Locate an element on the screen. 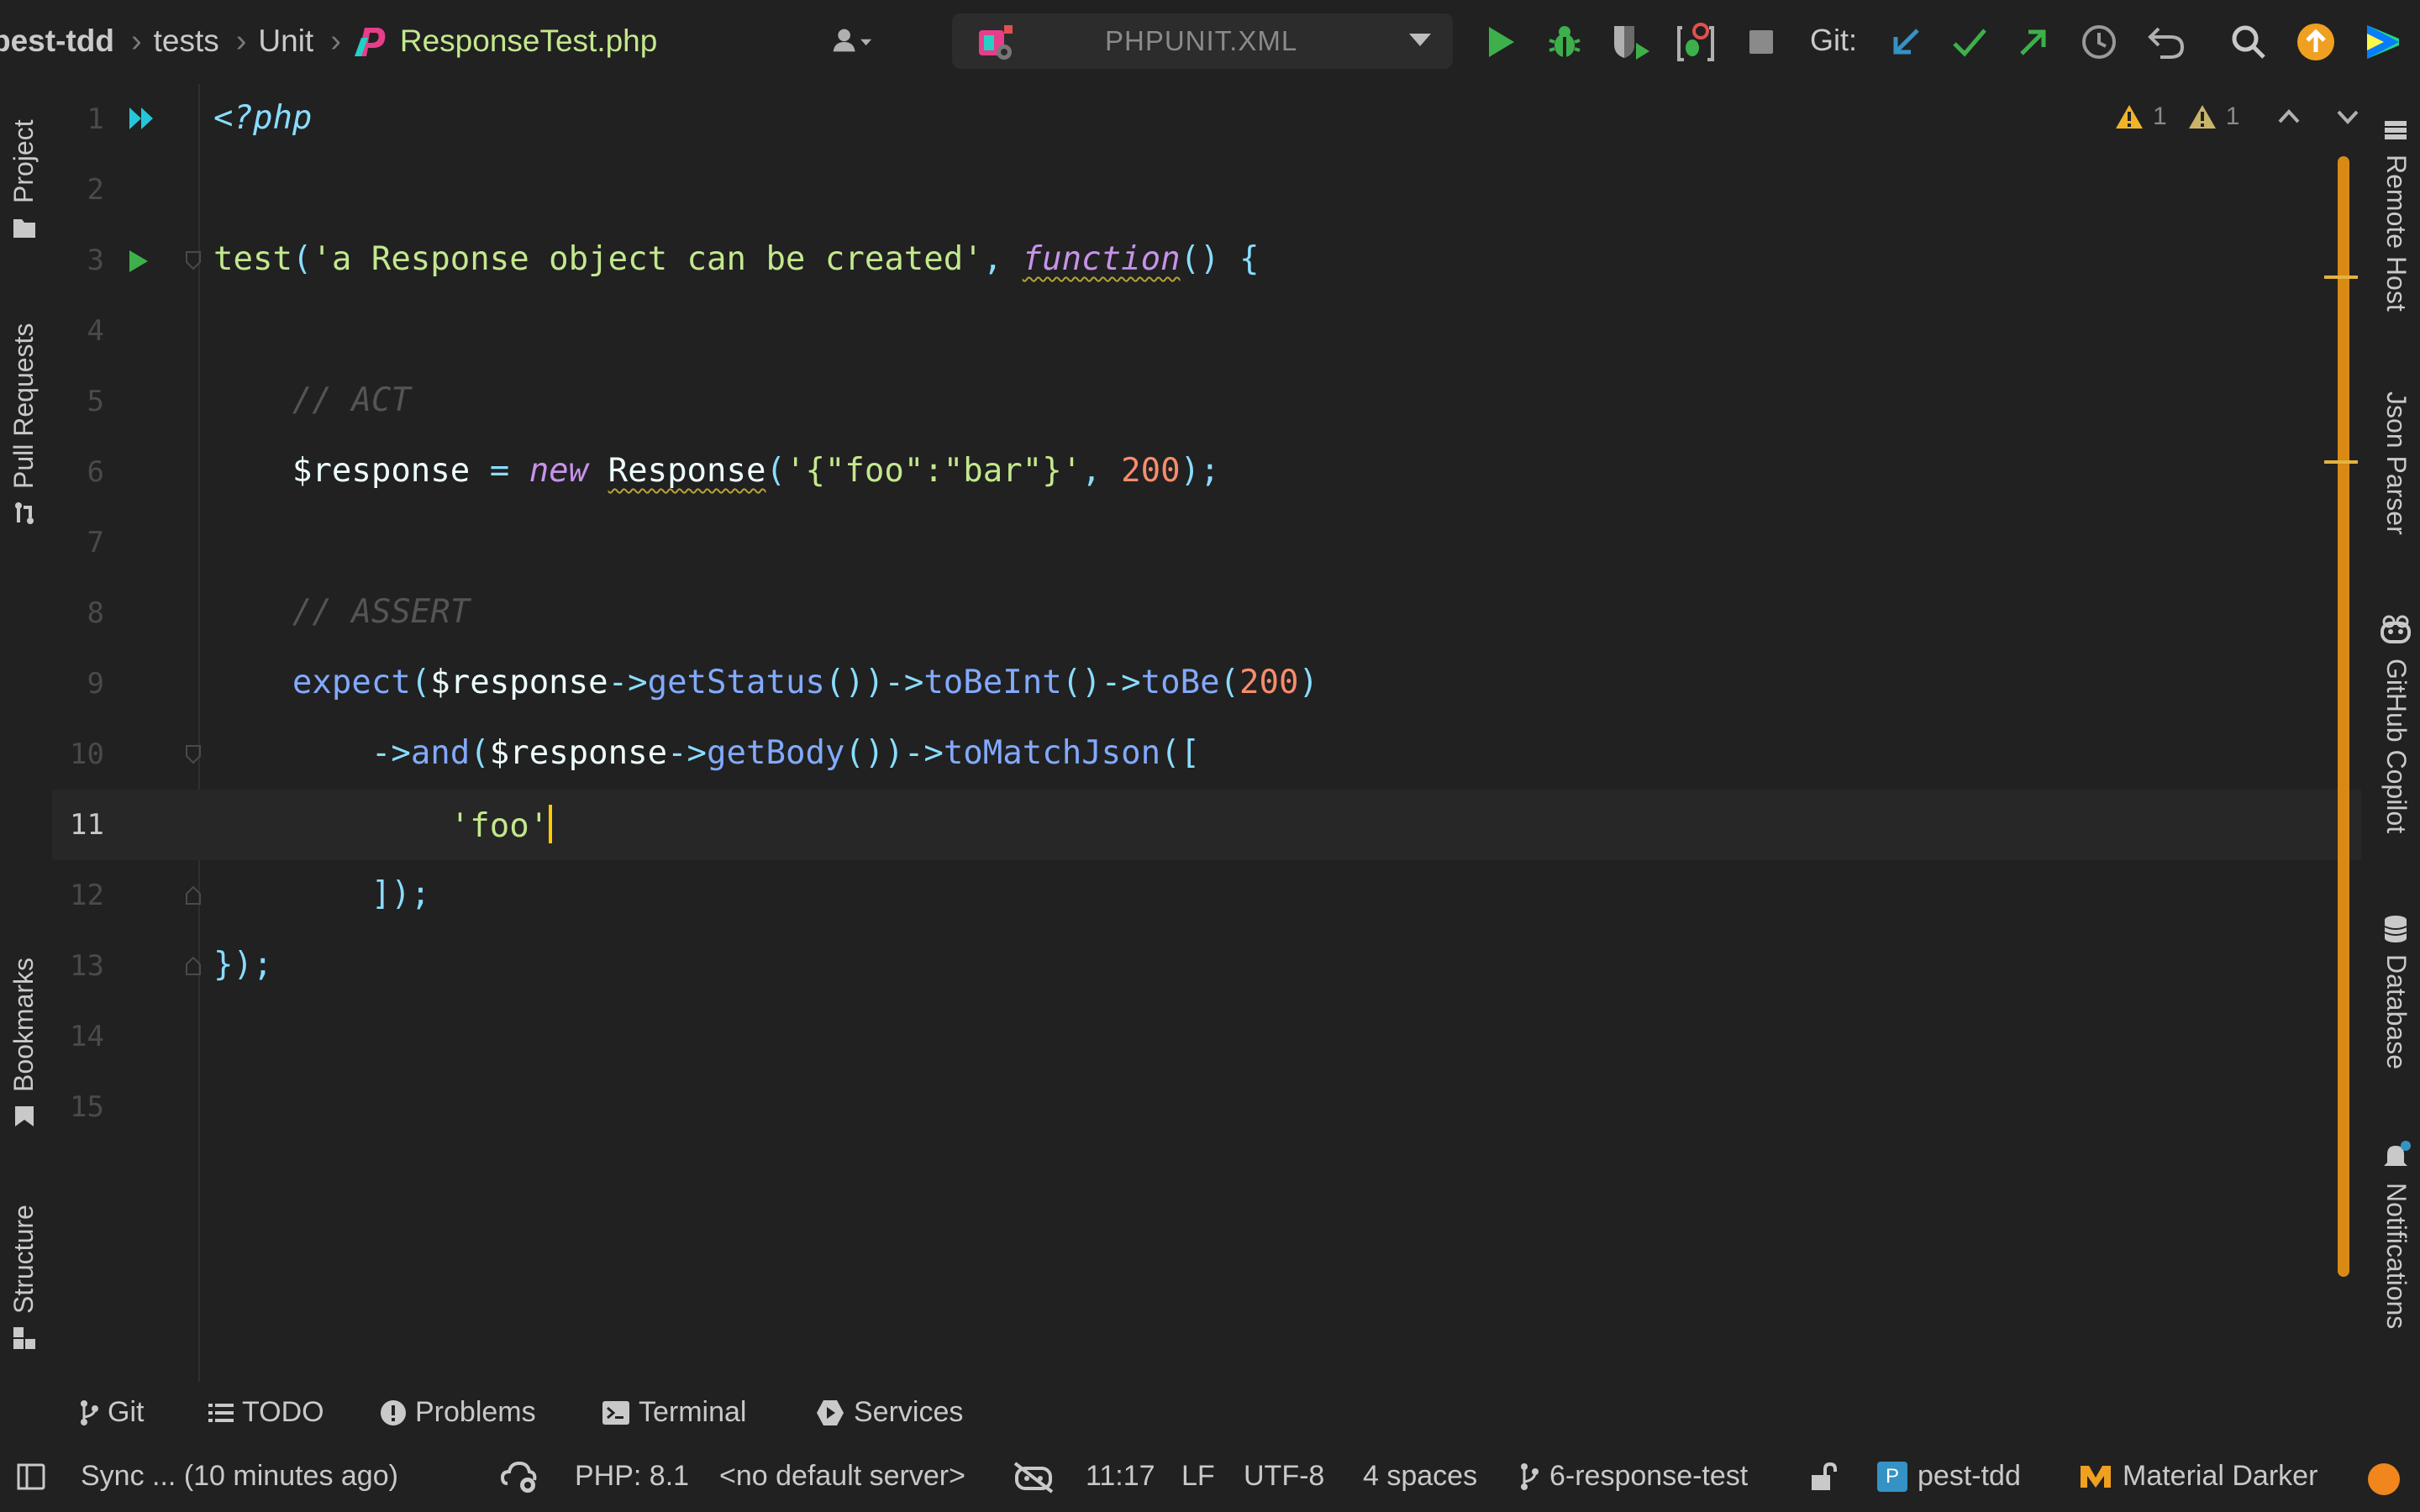 Image resolution: width=2420 pixels, height=1512 pixels. theme-name: Material Darker is located at coordinates (2220, 1476).